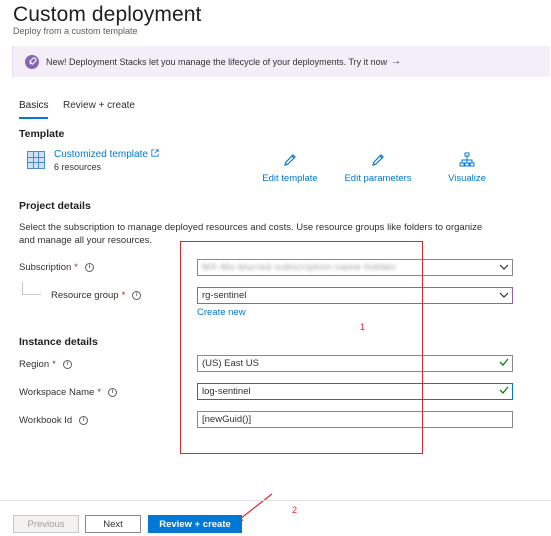 This screenshot has width=551, height=536. Describe the element at coordinates (378, 178) in the screenshot. I see `edit-parameters-label: Edit parameters` at that location.